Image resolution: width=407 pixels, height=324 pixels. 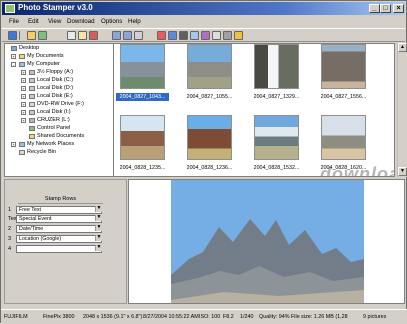 I want to click on menu-help: Help, so click(x=134, y=21).